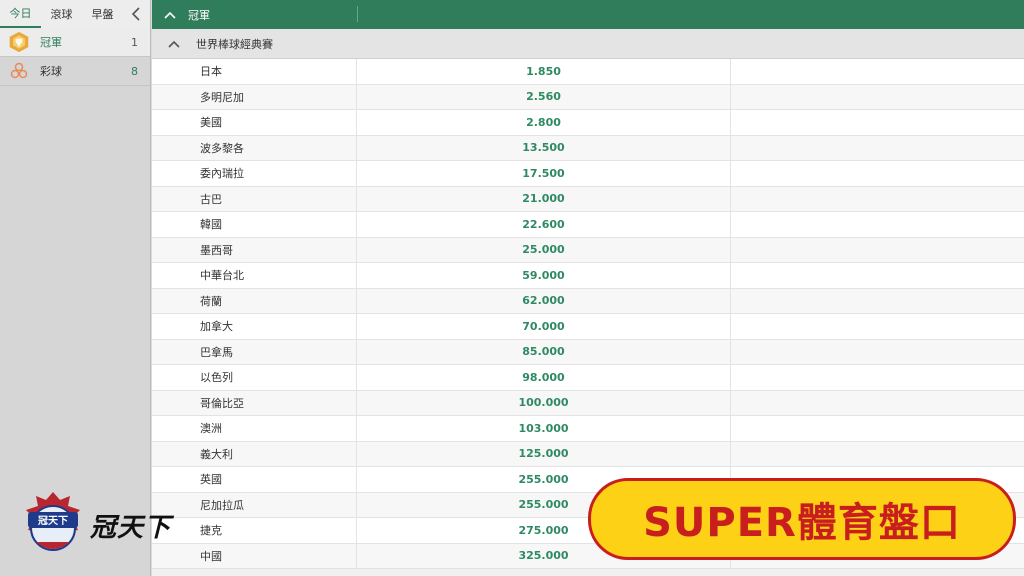 The height and width of the screenshot is (576, 1024). What do you see at coordinates (544, 275) in the screenshot?
I see `odds-value: 59.000` at bounding box center [544, 275].